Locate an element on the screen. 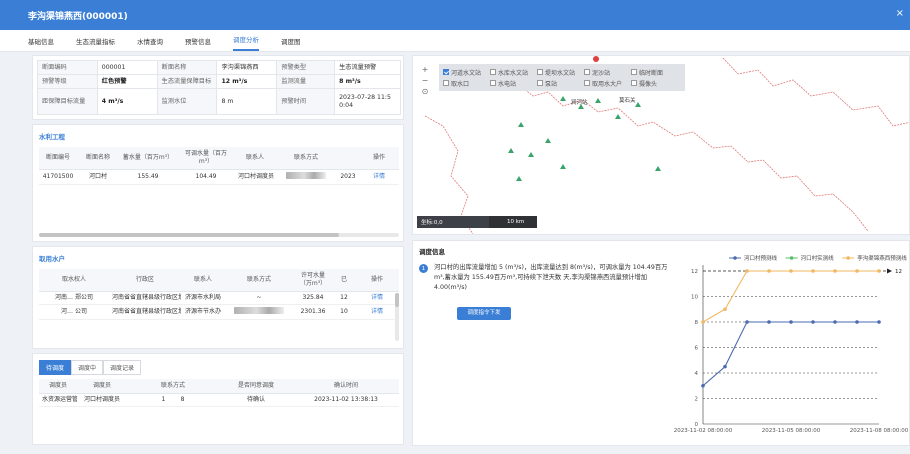  layer-toggle: 取水口 is located at coordinates (466, 83).